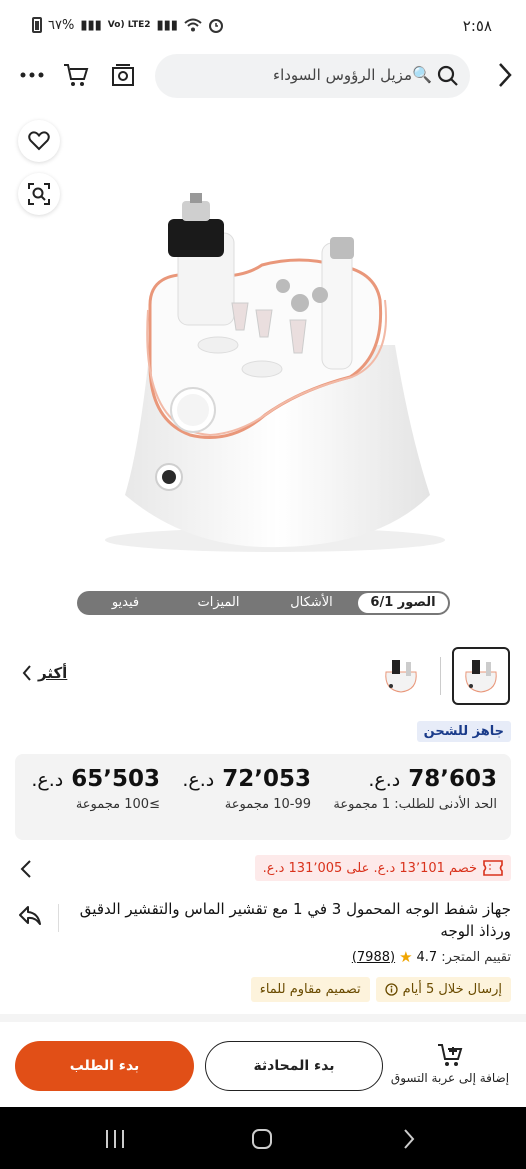  I want to click on more-link: أكثر, so click(44, 673).